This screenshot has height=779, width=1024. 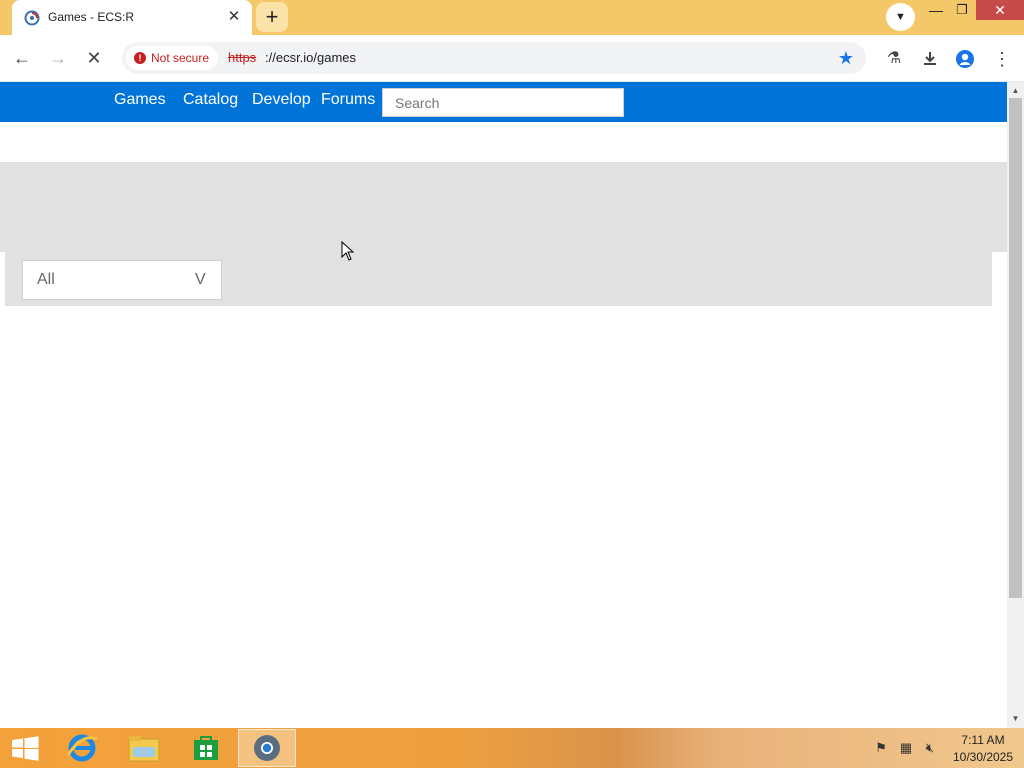 I want to click on labs-flask-icon: ⚗, so click(x=894, y=59).